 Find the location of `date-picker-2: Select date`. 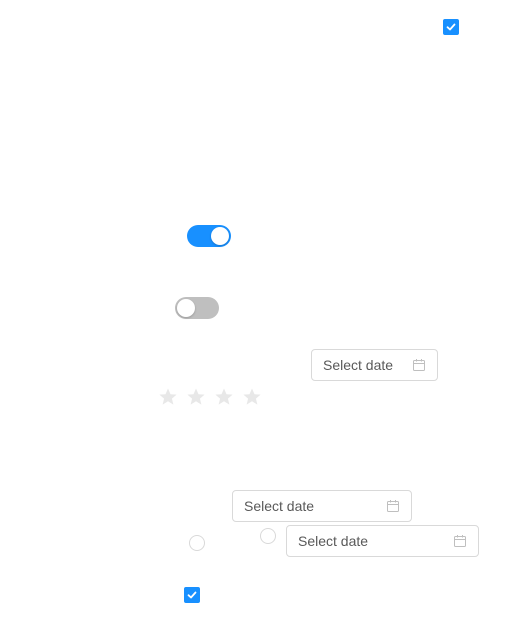

date-picker-2: Select date is located at coordinates (322, 506).